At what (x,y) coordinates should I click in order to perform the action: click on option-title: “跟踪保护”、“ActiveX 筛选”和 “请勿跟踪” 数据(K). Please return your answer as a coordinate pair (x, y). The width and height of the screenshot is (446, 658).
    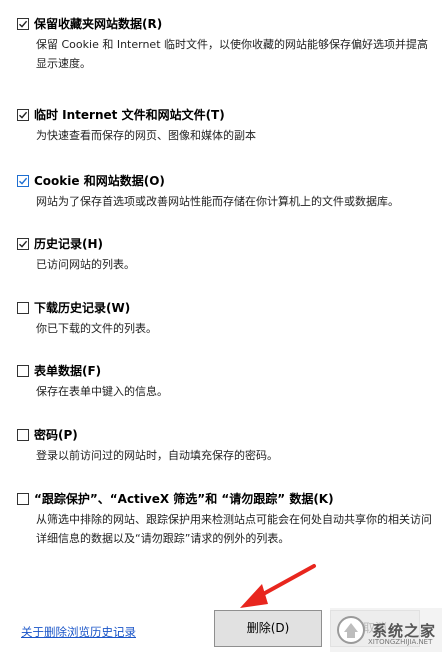
    Looking at the image, I should click on (184, 499).